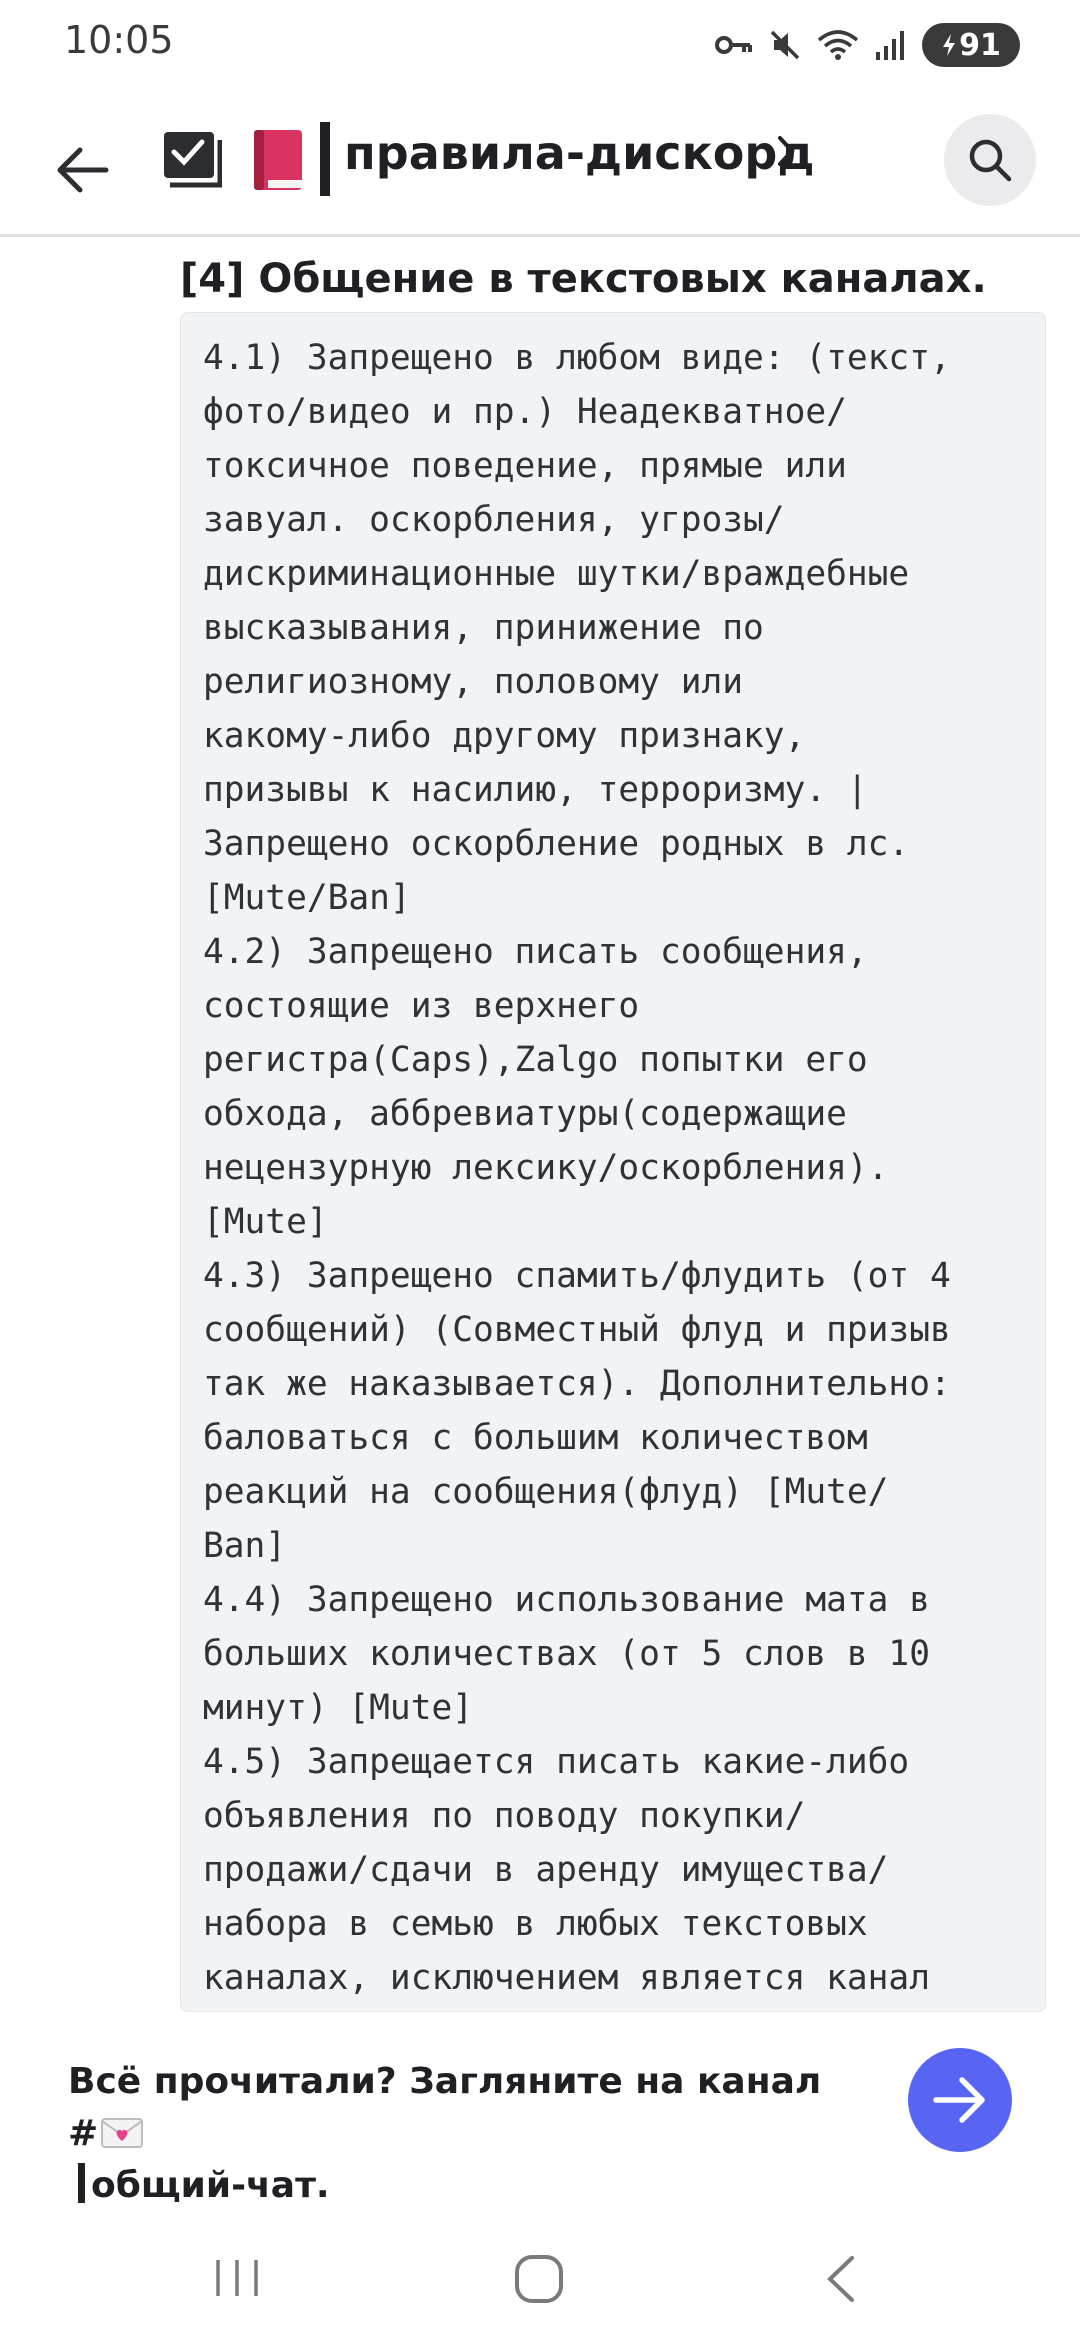 This screenshot has width=1080, height=2340. What do you see at coordinates (566, 1654) in the screenshot?
I see `rule-line: больших количествах (от 5 слов в 10` at bounding box center [566, 1654].